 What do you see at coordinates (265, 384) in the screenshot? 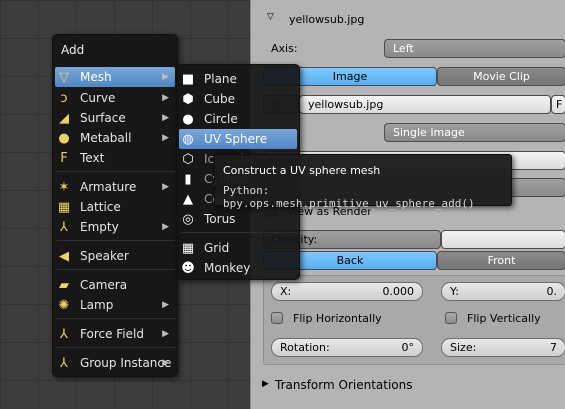
I see `expand-triangle-icon: ▶` at bounding box center [265, 384].